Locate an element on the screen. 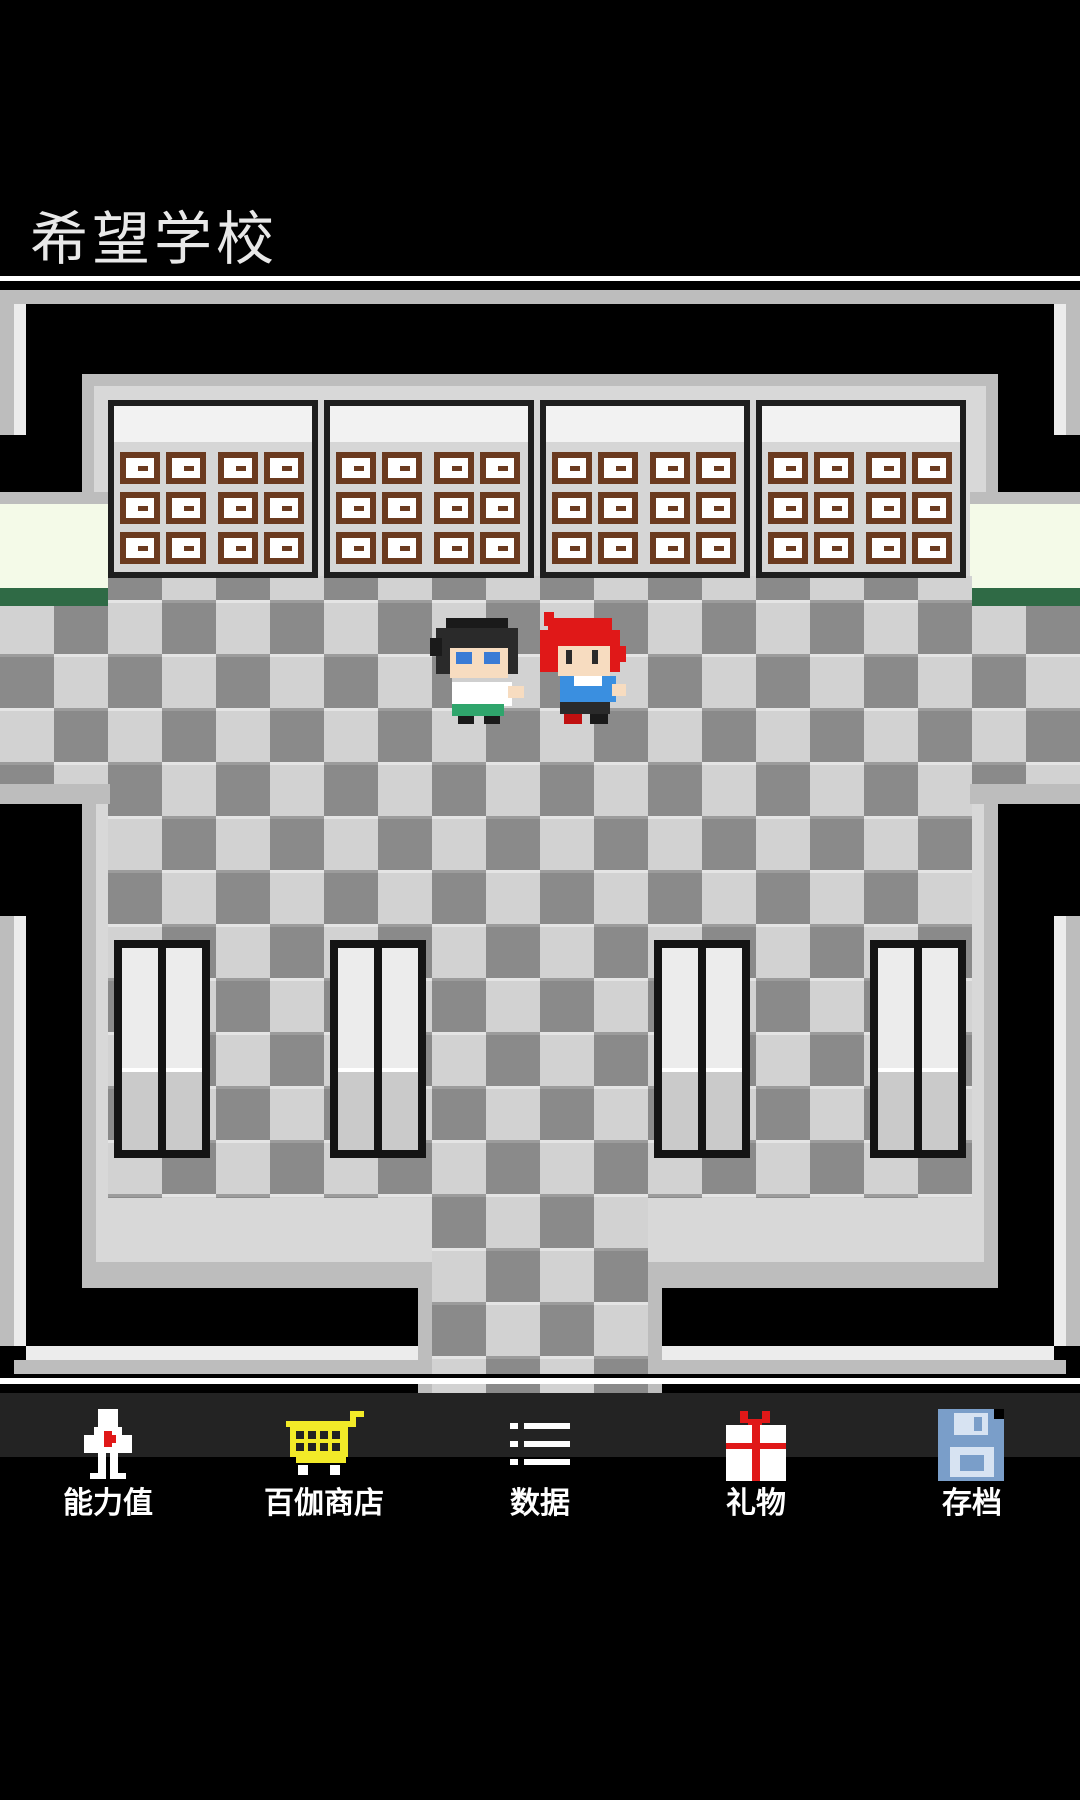  stats-button: 能力值 is located at coordinates (108, 1458).